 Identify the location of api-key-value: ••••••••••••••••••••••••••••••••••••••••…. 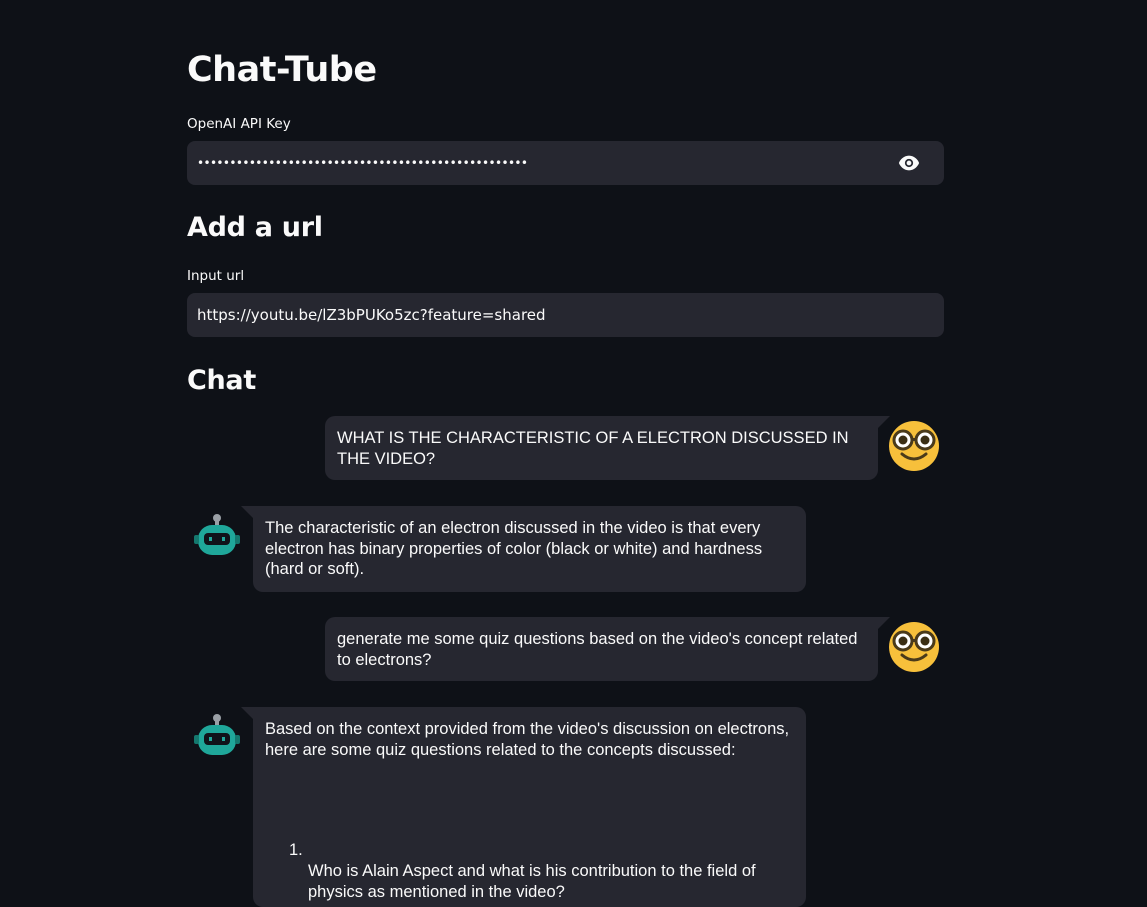
(362, 163).